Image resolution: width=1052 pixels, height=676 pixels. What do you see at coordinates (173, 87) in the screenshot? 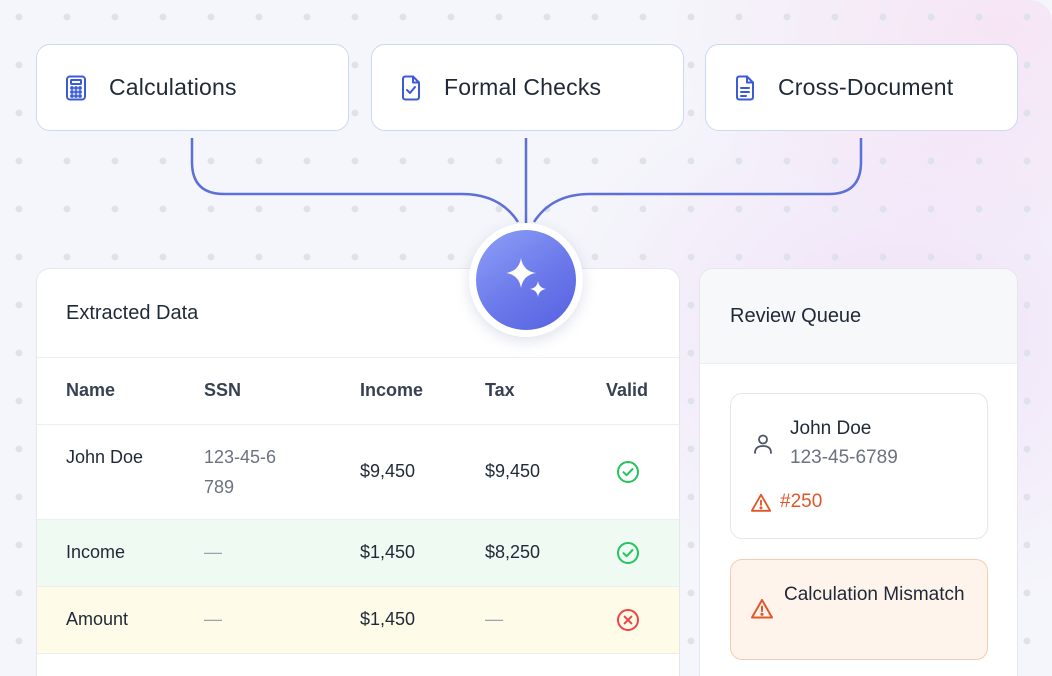
I see `check-chip-label: Calculations` at bounding box center [173, 87].